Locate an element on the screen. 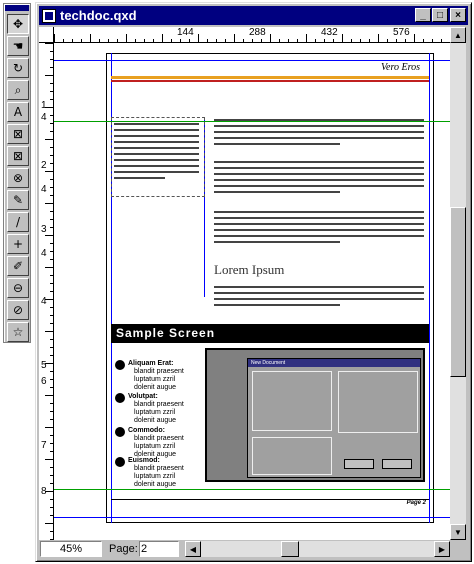 The image size is (474, 564). content-tool: ☚ is located at coordinates (18, 46).